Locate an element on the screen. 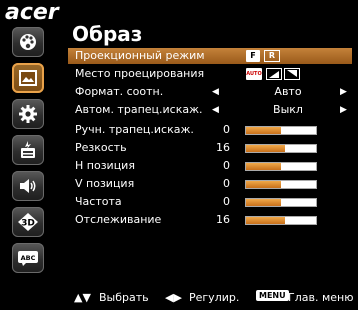 The height and width of the screenshot is (310, 358). front-desk-icon is located at coordinates (274, 74).